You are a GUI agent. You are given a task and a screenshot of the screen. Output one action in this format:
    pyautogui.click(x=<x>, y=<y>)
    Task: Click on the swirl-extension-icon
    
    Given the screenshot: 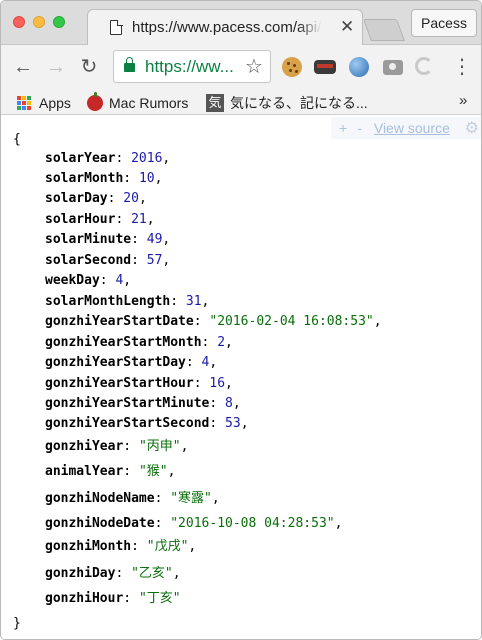 What is the action you would take?
    pyautogui.click(x=424, y=66)
    